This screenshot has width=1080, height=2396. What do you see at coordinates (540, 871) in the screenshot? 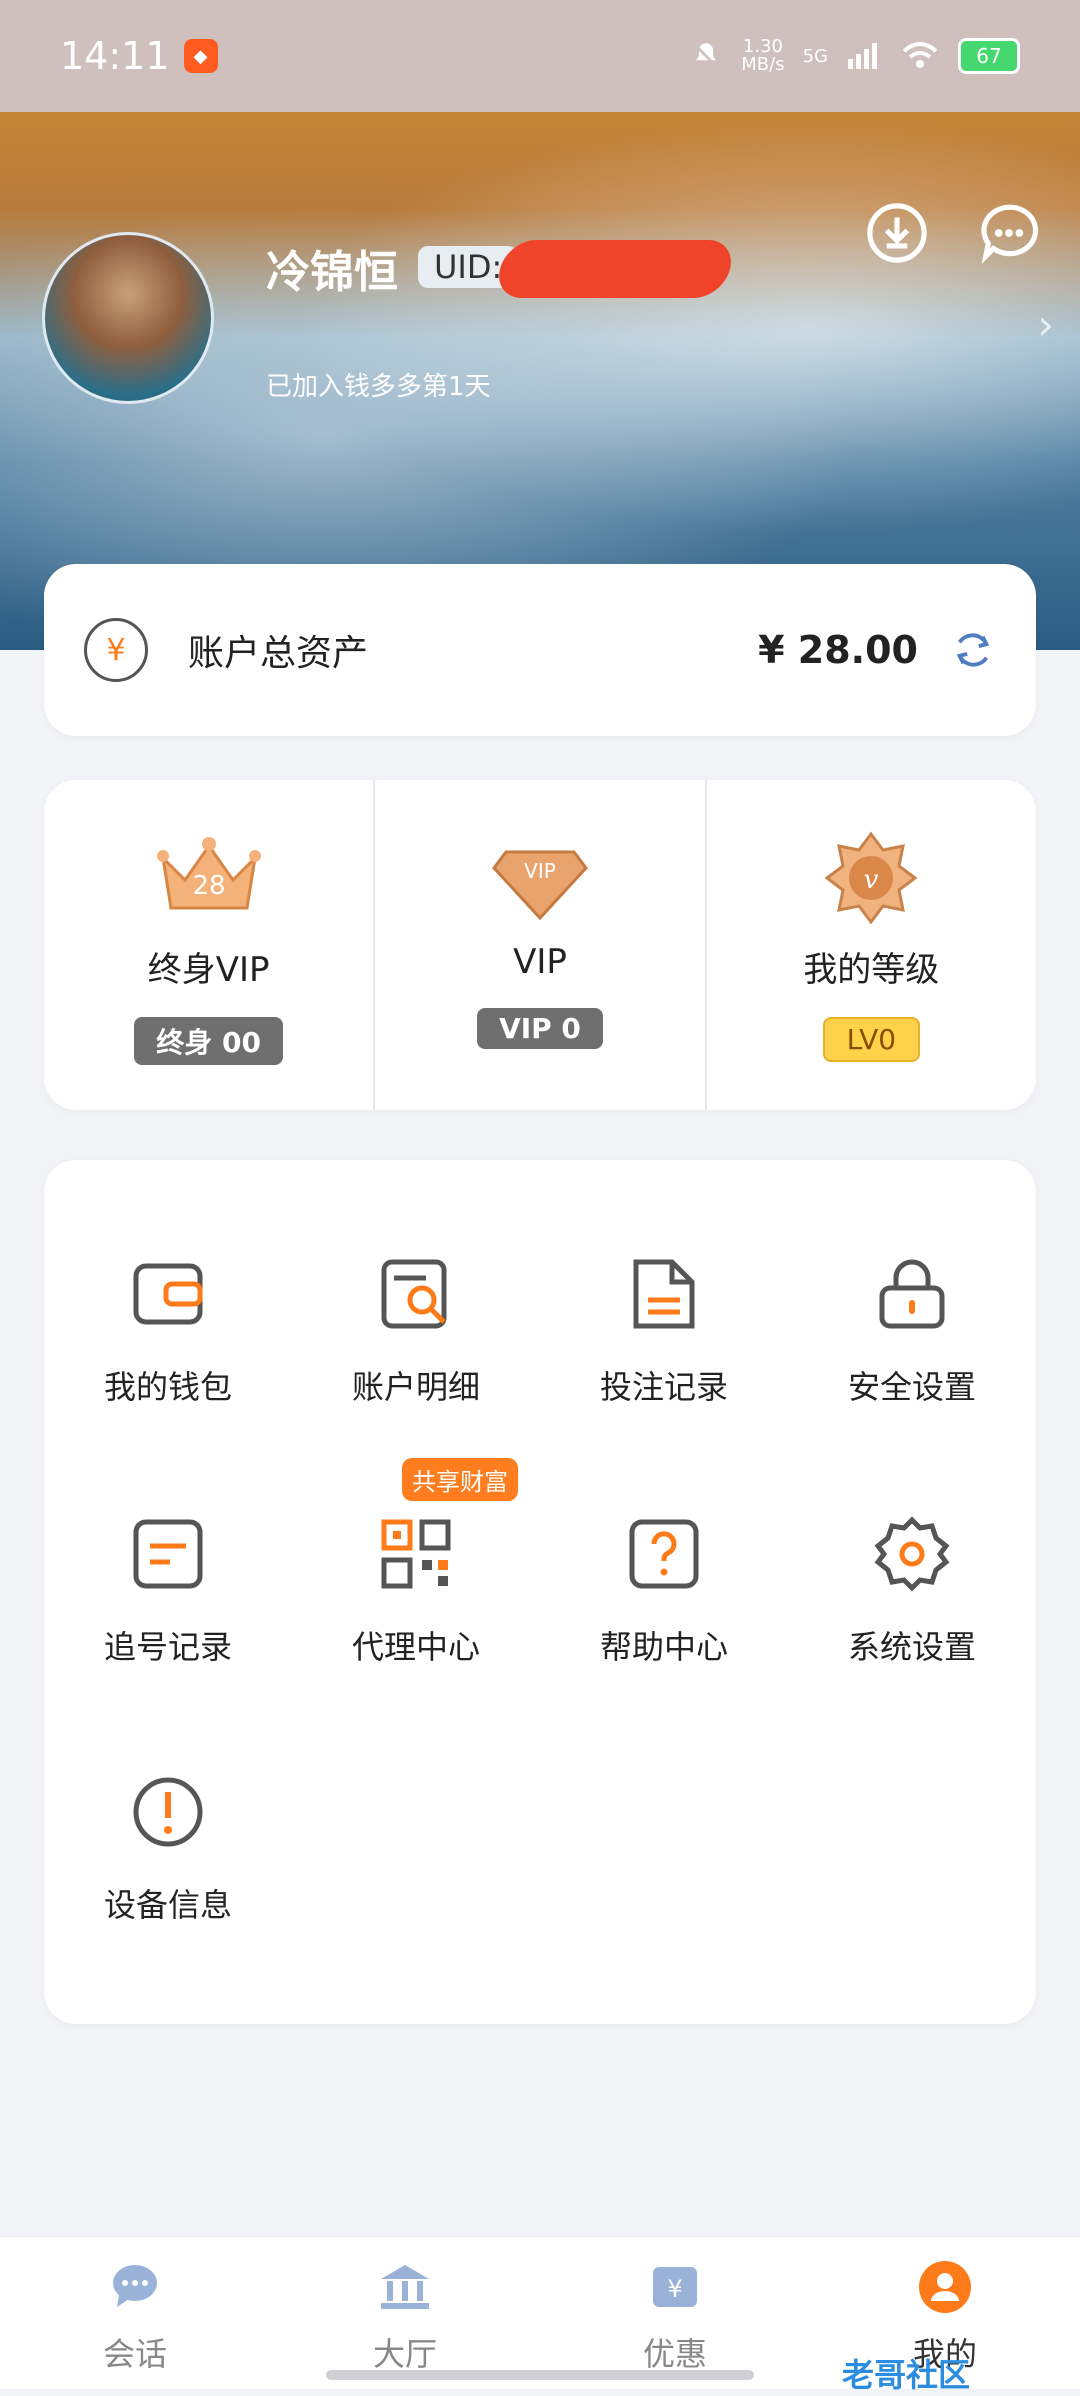
I see `diamond-text: VIP` at bounding box center [540, 871].